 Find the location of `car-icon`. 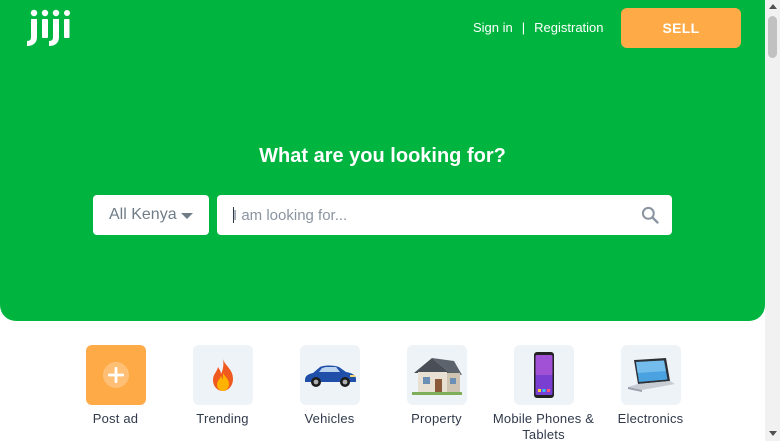

car-icon is located at coordinates (330, 376).